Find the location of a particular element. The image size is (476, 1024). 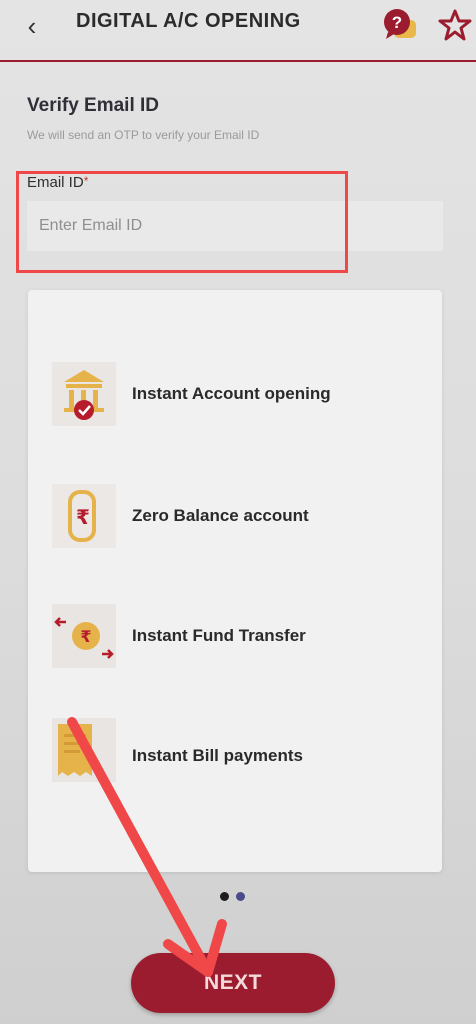

page-dot-active is located at coordinates (240, 896).